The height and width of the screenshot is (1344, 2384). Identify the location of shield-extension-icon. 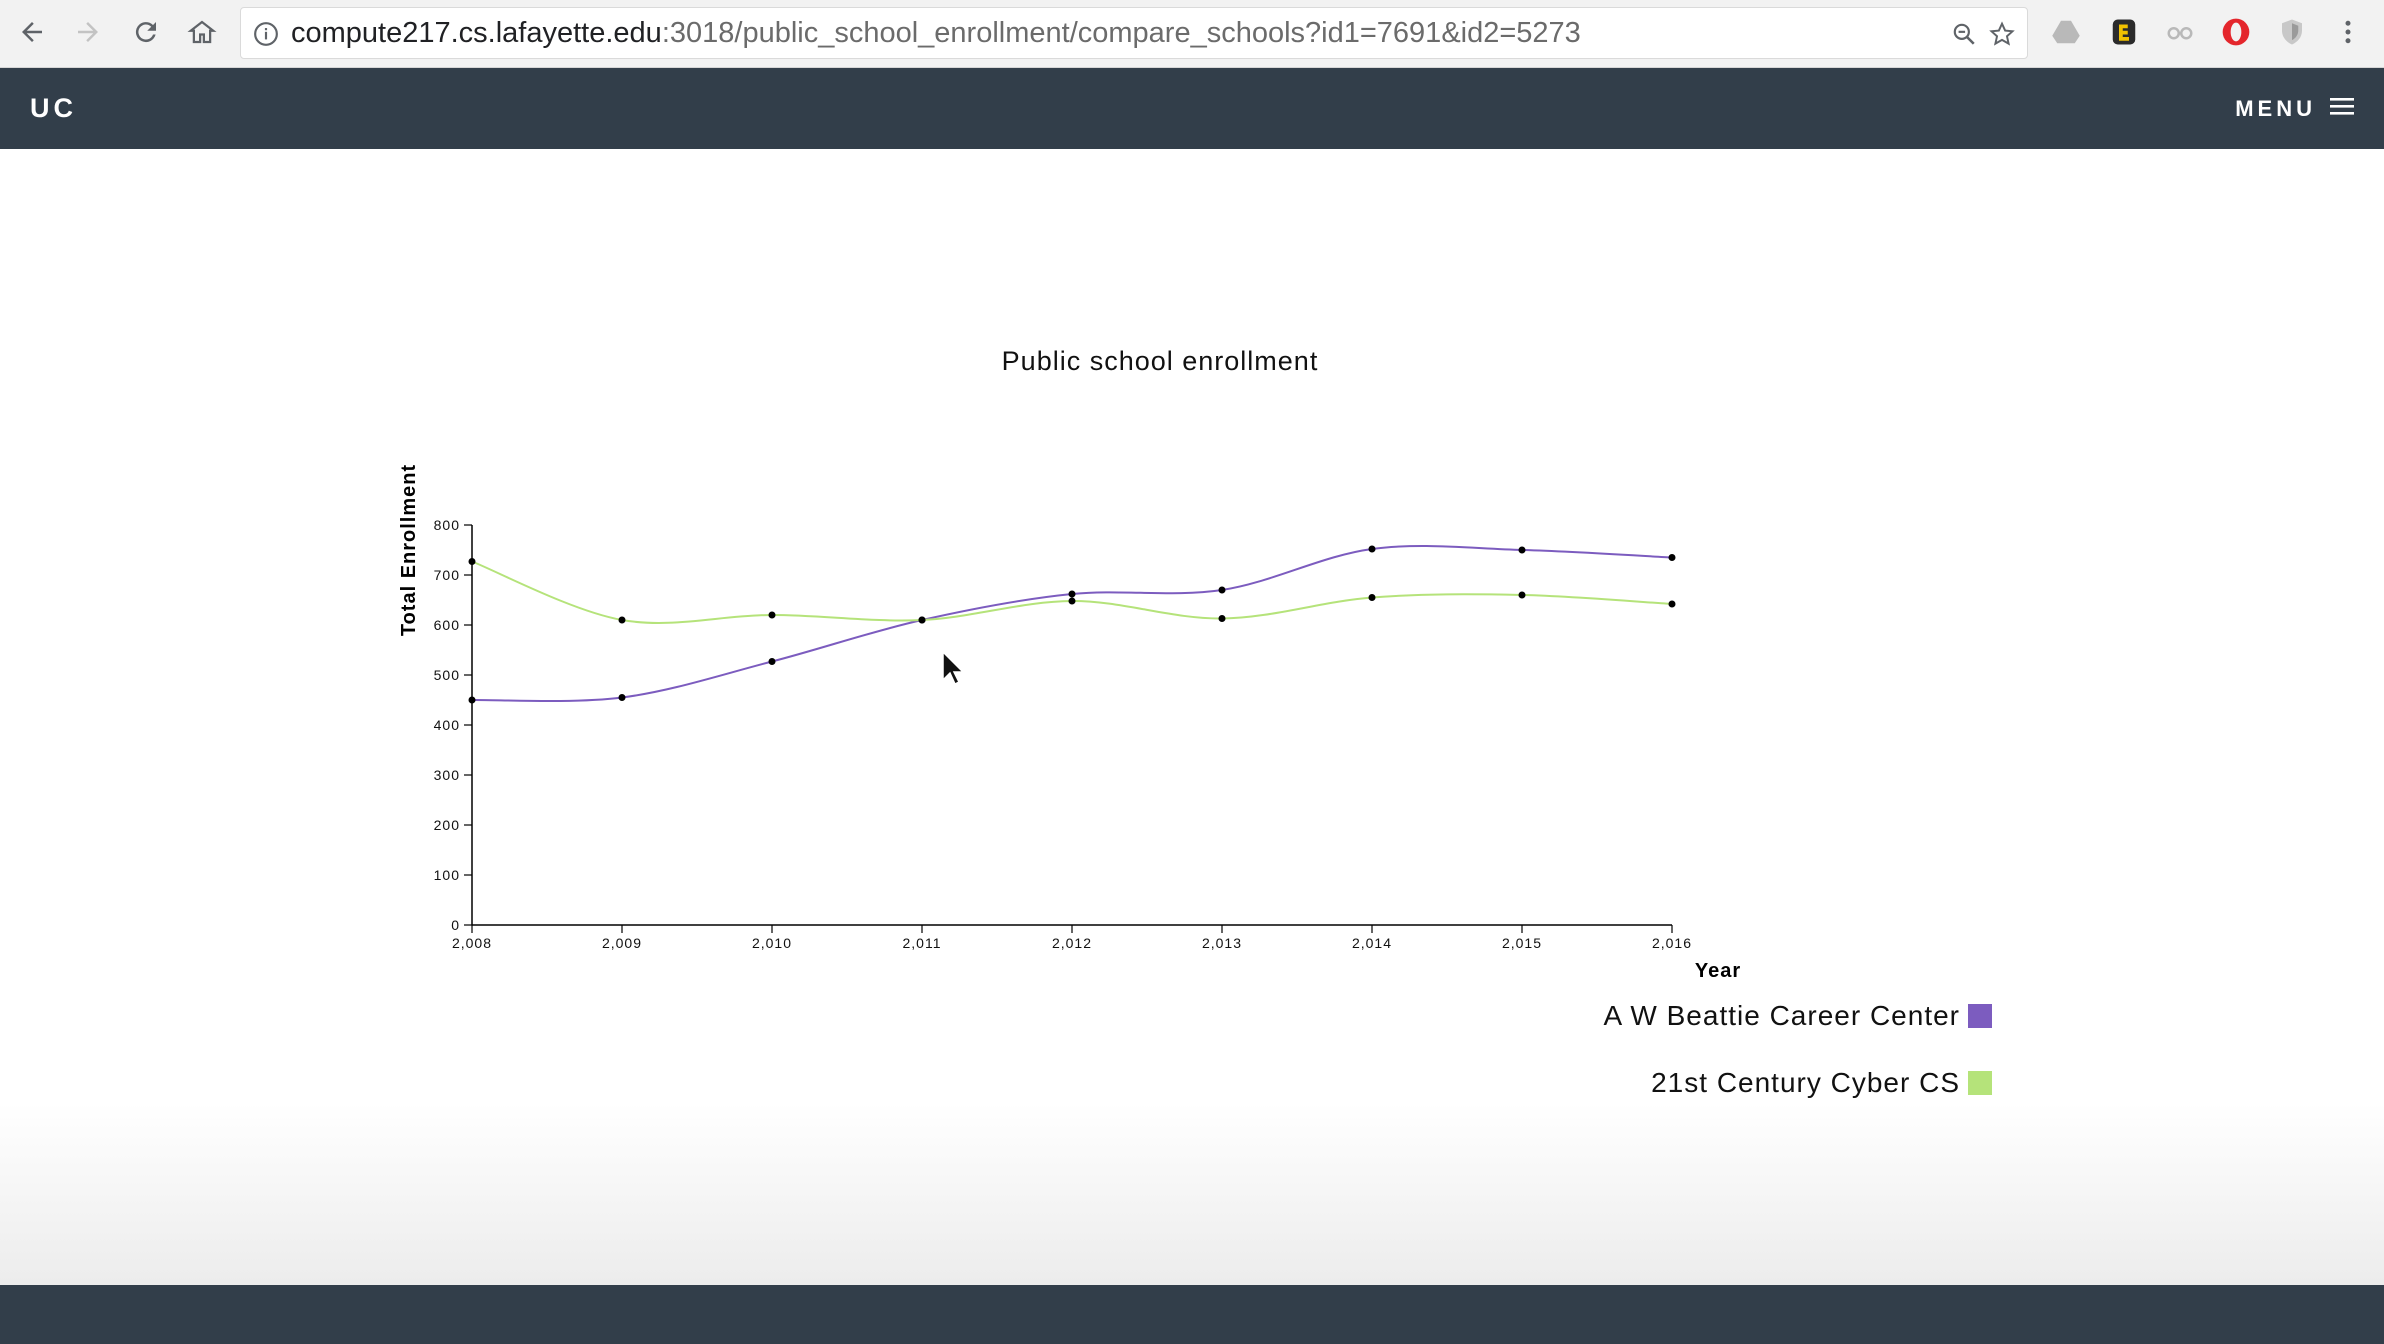
(2292, 32).